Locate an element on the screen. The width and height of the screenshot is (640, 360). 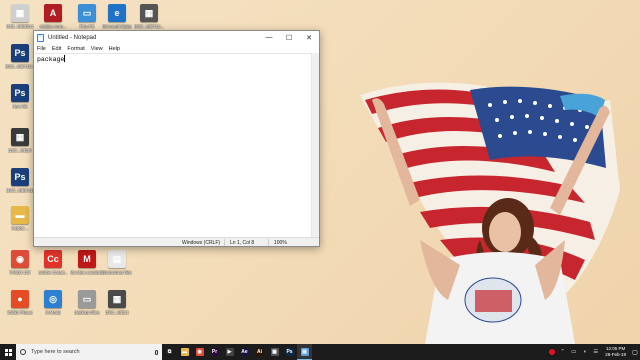
app-icon: ◉ is located at coordinates (20, 259).